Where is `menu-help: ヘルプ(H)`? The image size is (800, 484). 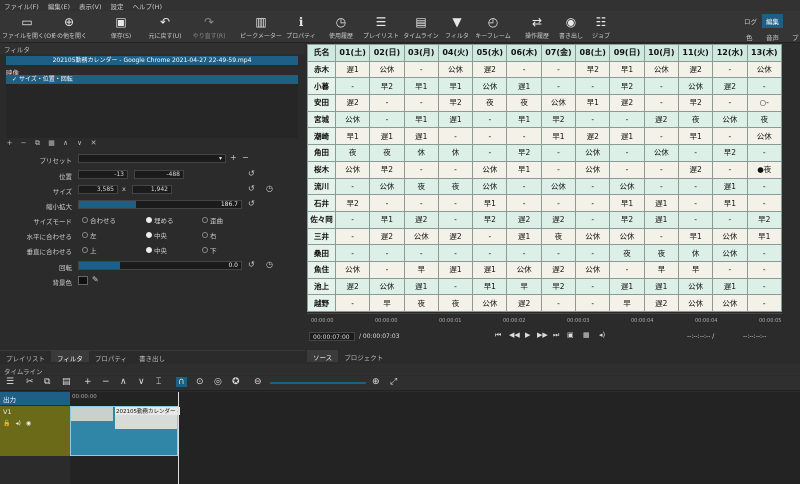
menu-help: ヘルプ(H) is located at coordinates (147, 6).